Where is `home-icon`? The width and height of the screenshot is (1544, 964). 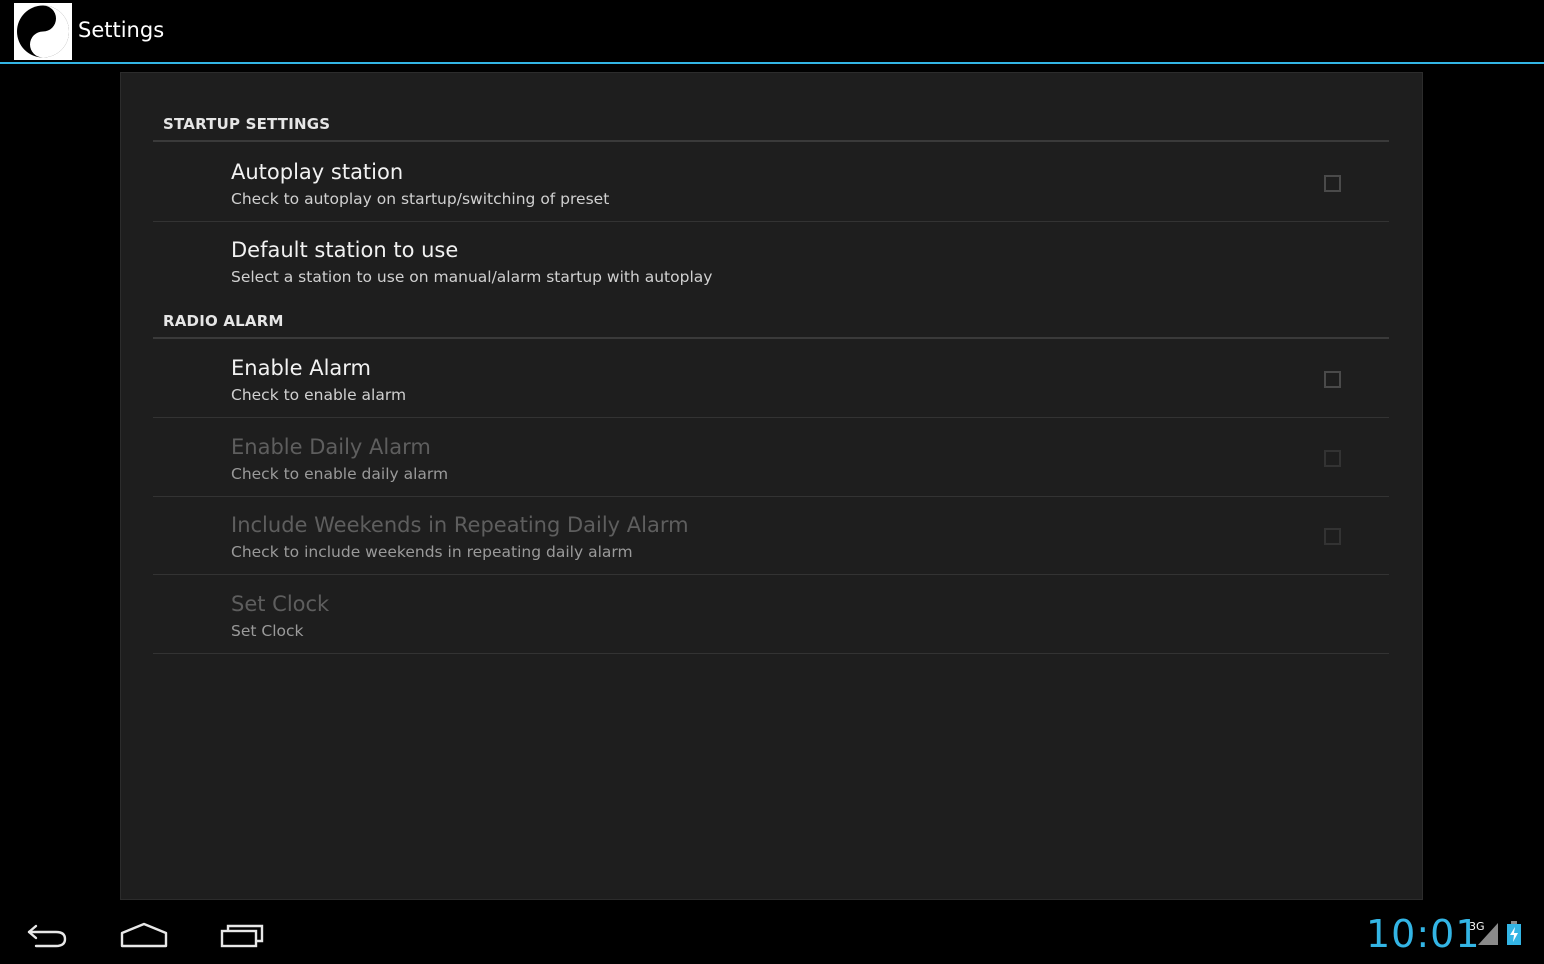
home-icon is located at coordinates (144, 935).